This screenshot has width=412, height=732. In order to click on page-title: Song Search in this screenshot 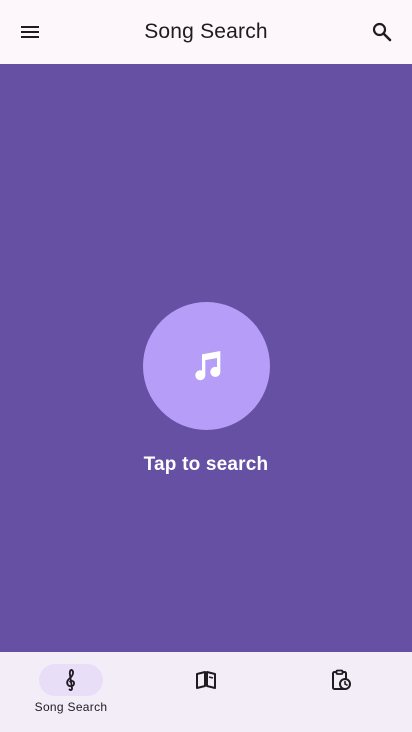, I will do `click(206, 31)`.